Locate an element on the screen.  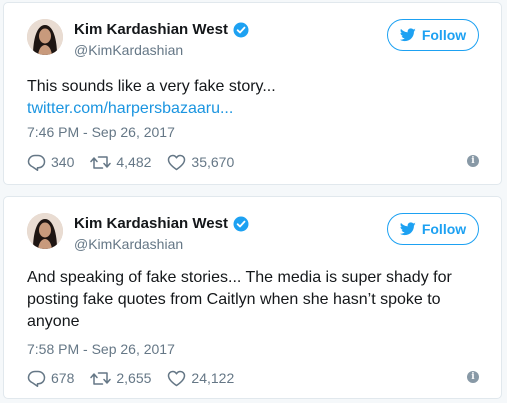
retweet-count: 2,655 is located at coordinates (134, 378).